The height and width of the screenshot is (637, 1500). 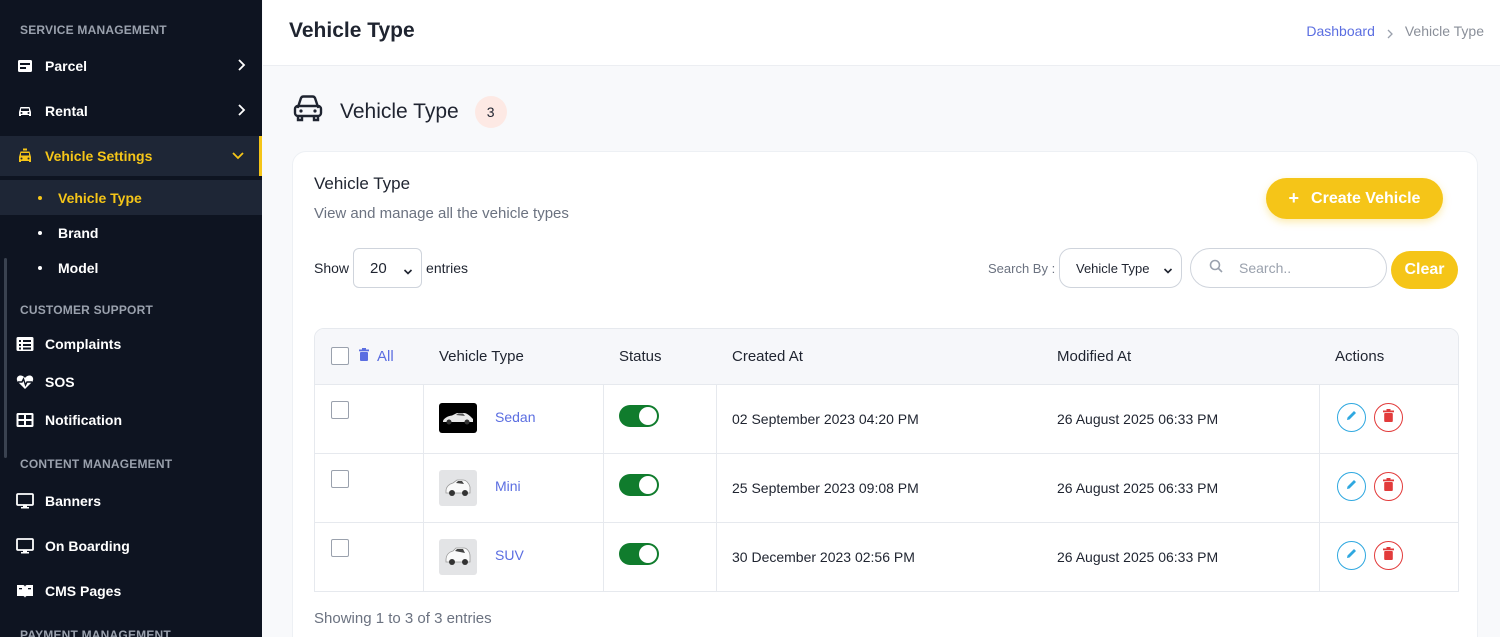 I want to click on column-actions: Actions, so click(x=1360, y=356).